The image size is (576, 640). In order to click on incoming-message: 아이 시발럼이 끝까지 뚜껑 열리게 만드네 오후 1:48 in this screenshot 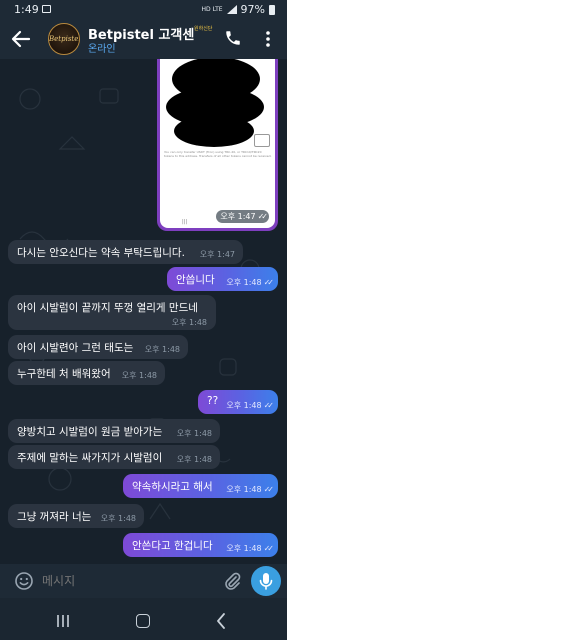, I will do `click(112, 312)`.